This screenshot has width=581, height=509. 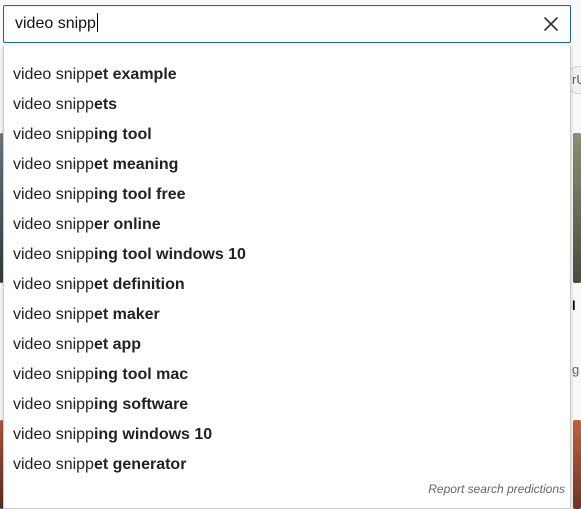 I want to click on suggestion-completion: et generator, so click(x=140, y=464).